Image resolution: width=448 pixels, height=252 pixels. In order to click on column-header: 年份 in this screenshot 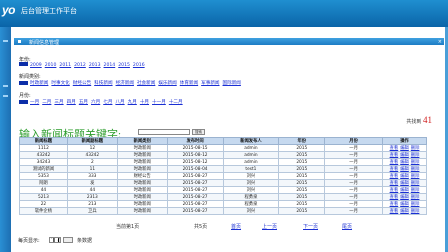, I will do `click(302, 141)`.